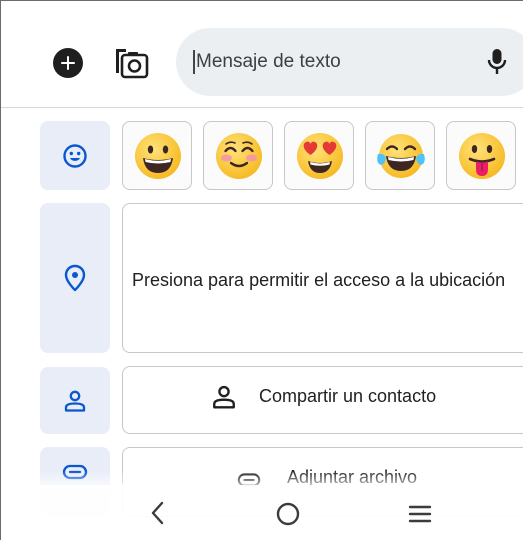 Image resolution: width=523 pixels, height=540 pixels. Describe the element at coordinates (268, 61) in the screenshot. I see `message-input-placeholder: Mensaje de texto` at that location.